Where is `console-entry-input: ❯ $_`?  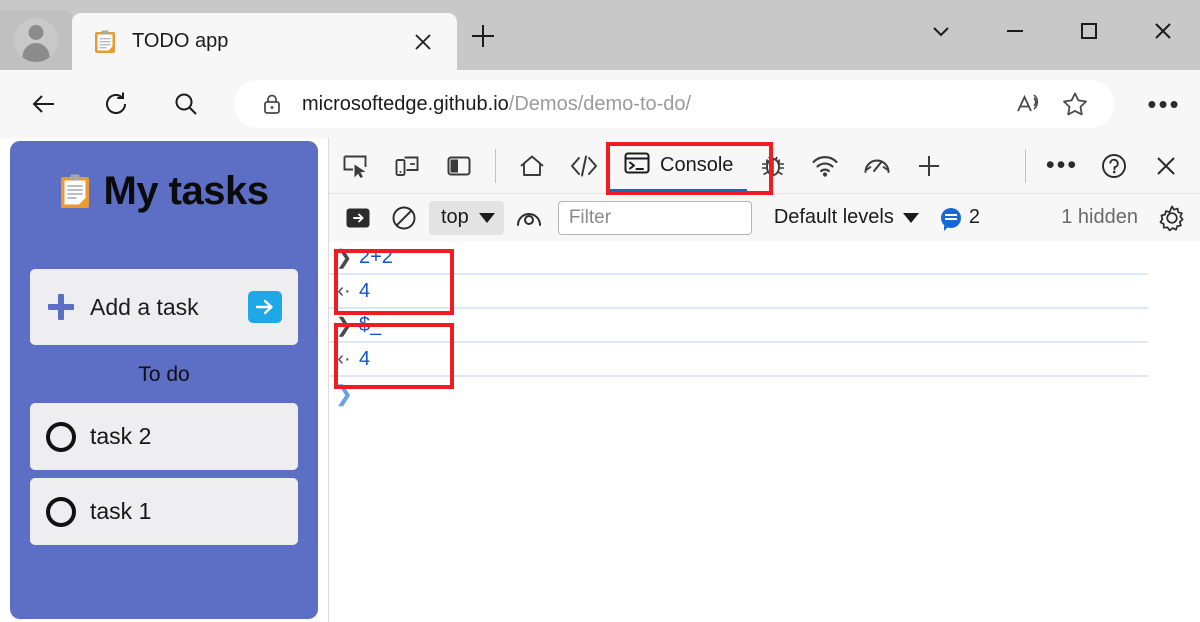 console-entry-input: ❯ $_ is located at coordinates (738, 326).